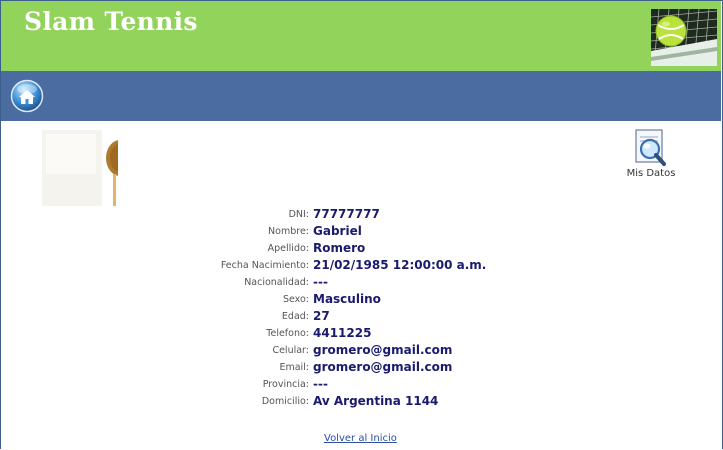  I want to click on tennis-ball-logo-icon, so click(684, 37).